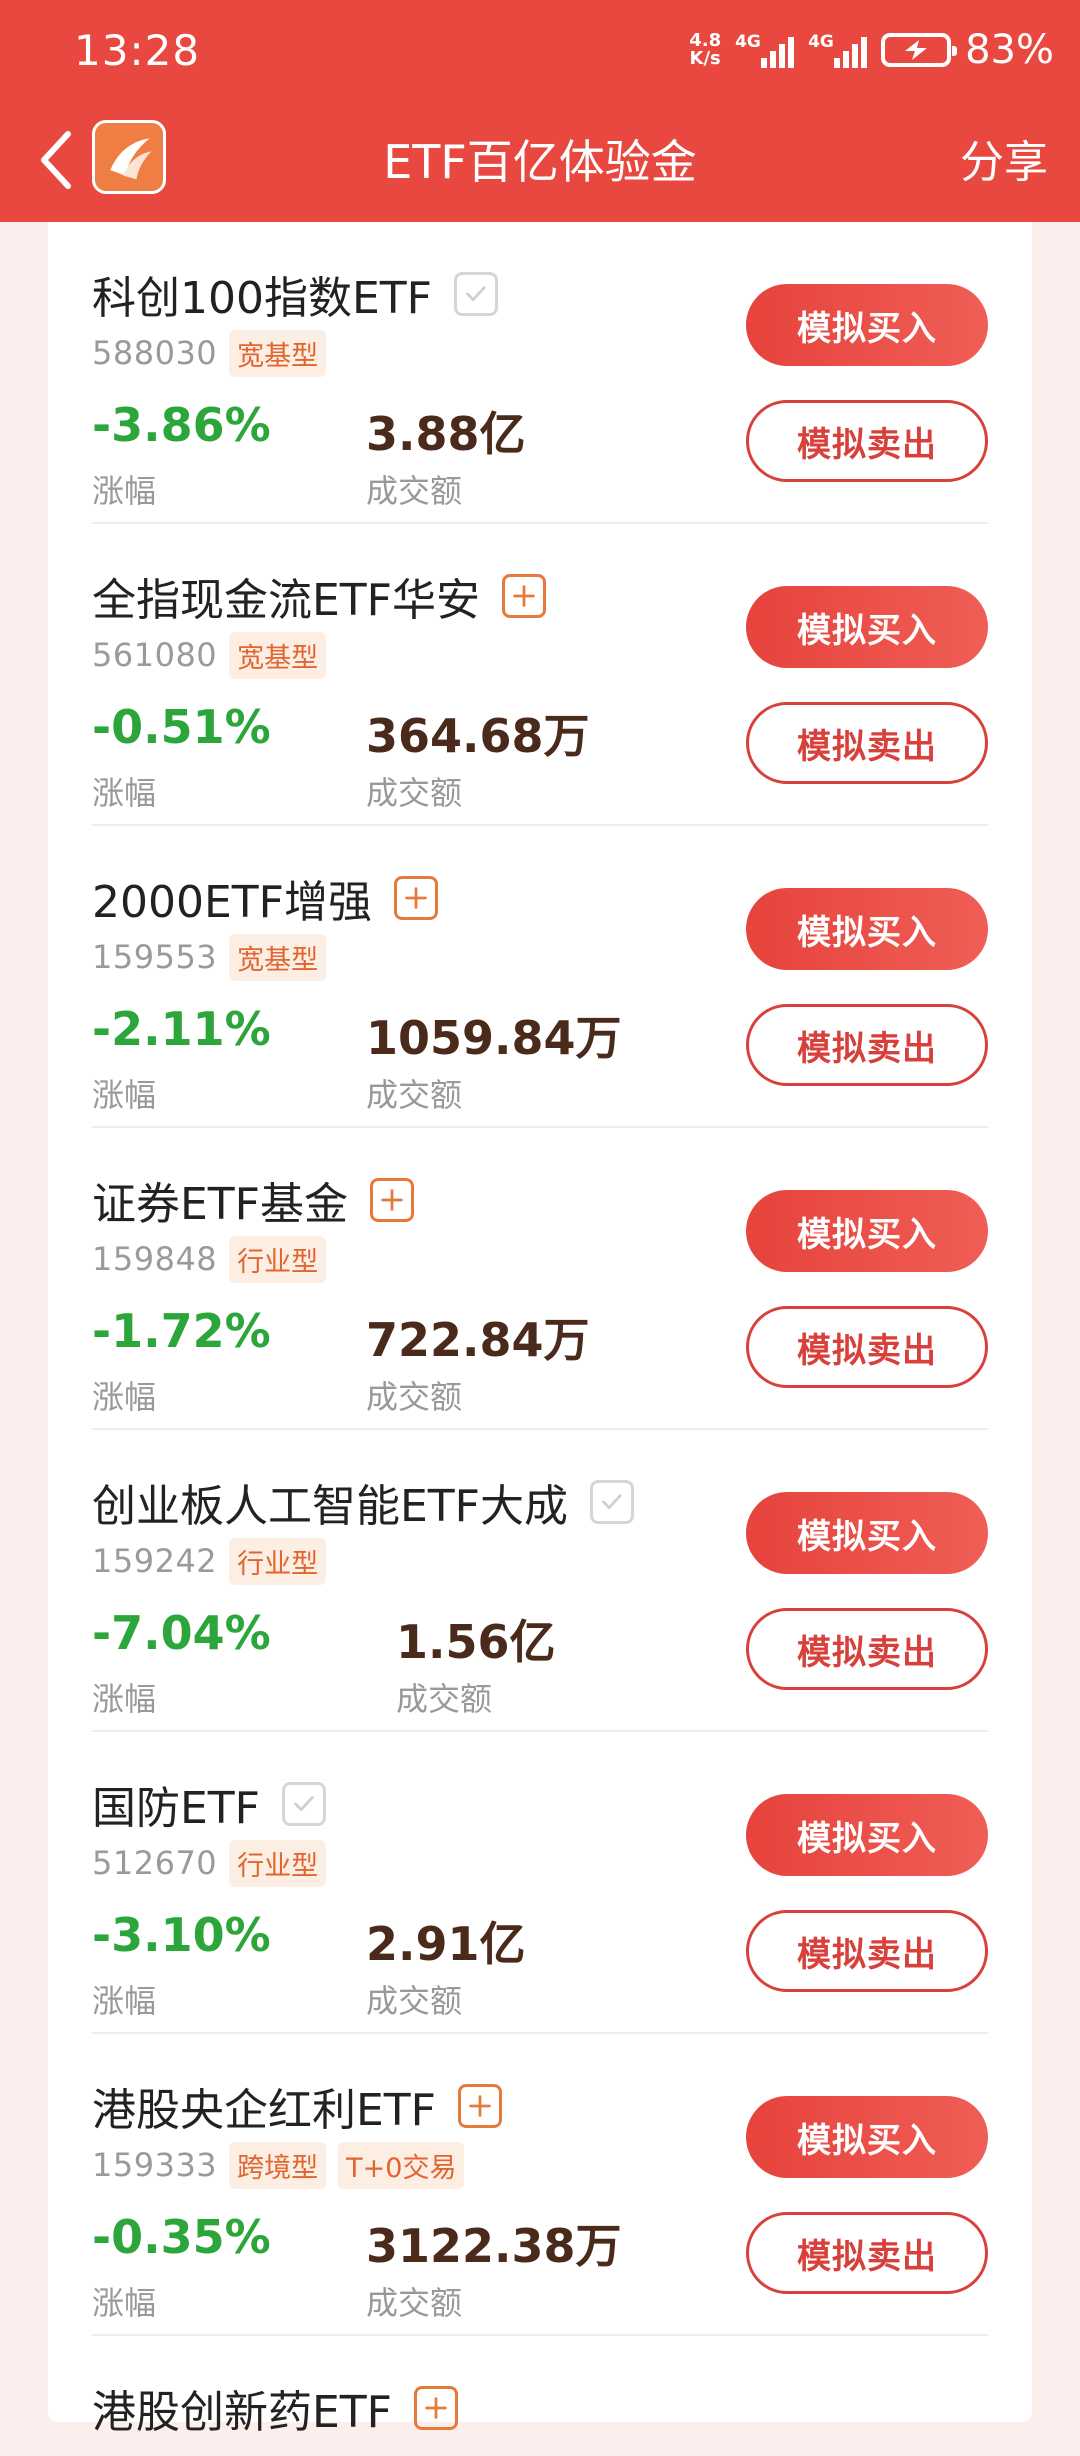 Image resolution: width=1080 pixels, height=2456 pixels. What do you see at coordinates (209, 1804) in the screenshot?
I see `etf-name: 国防ETF` at bounding box center [209, 1804].